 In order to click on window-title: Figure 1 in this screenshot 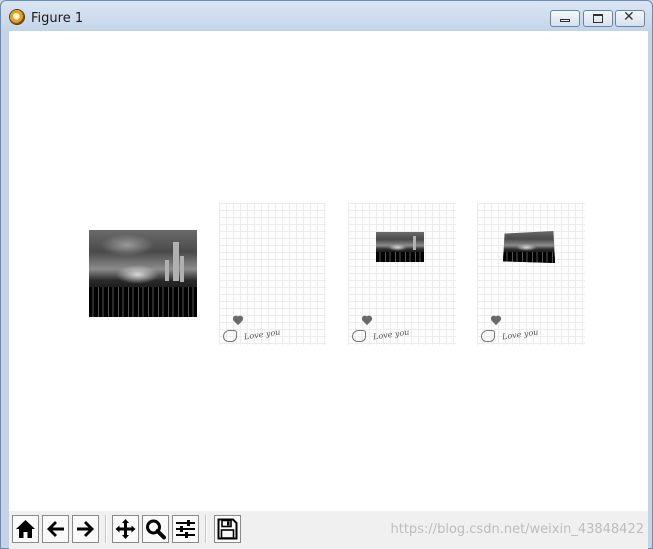, I will do `click(57, 18)`.